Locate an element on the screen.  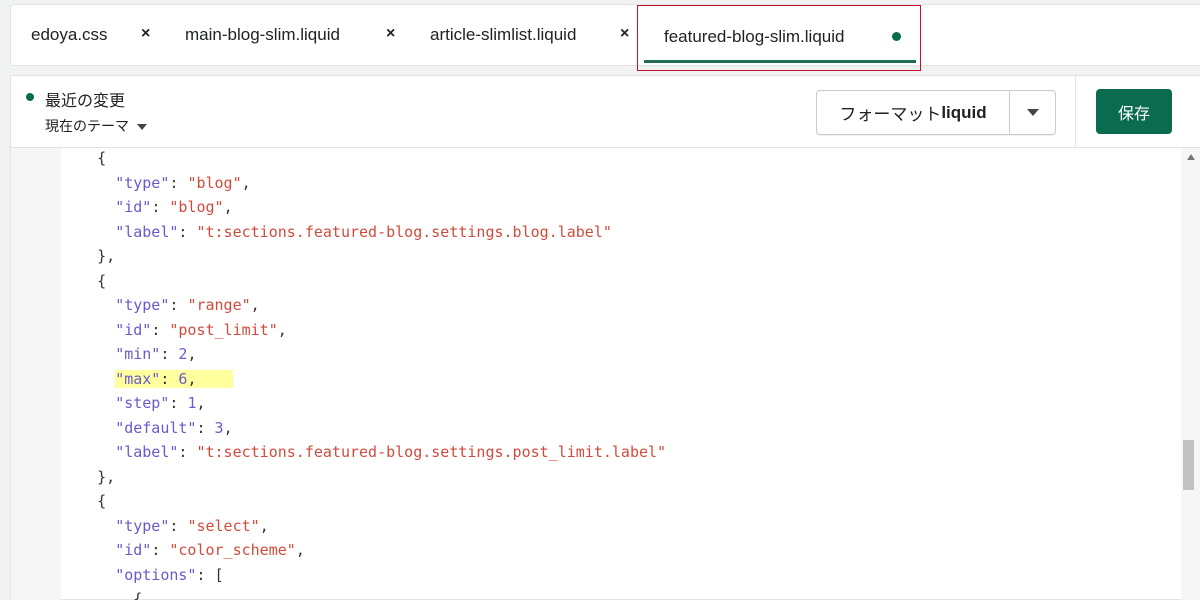
code-line: 130 "id": "blog", is located at coordinates (611, 207).